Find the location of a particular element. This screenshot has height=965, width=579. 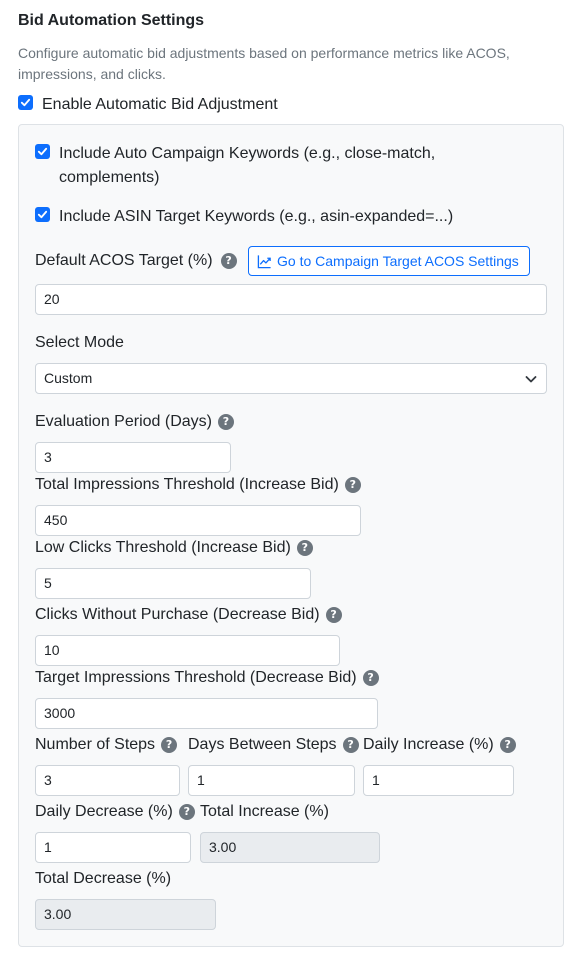

acos-target-input: 20 is located at coordinates (291, 299).